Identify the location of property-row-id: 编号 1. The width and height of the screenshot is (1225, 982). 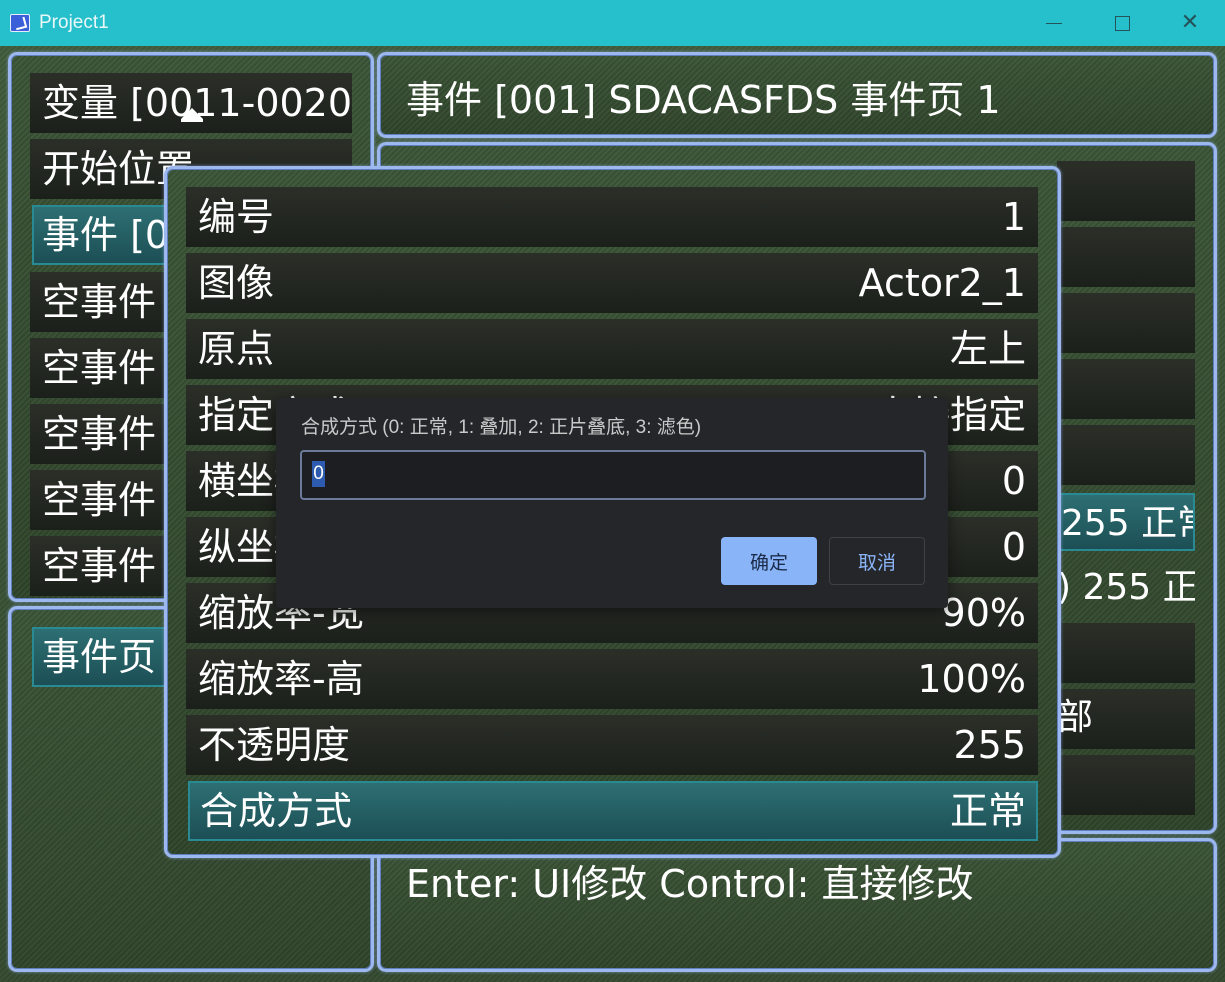
(612, 217).